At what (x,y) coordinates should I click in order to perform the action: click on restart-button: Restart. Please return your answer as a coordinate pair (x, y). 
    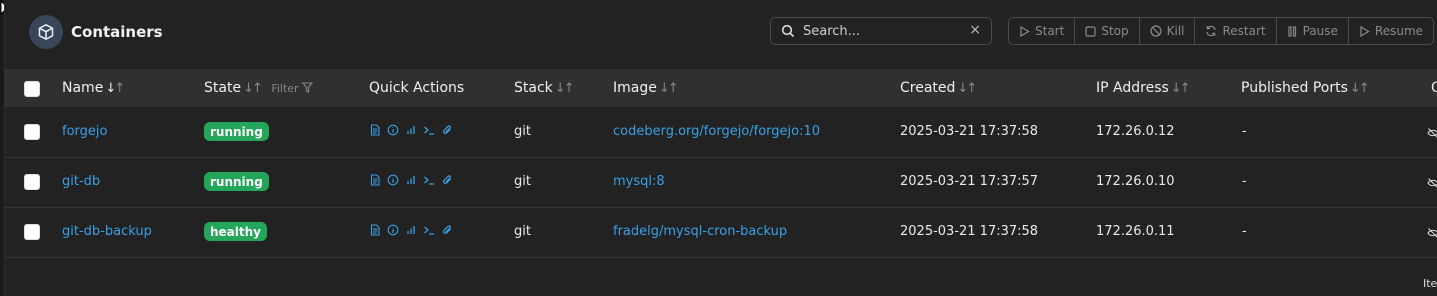
    Looking at the image, I should click on (1236, 31).